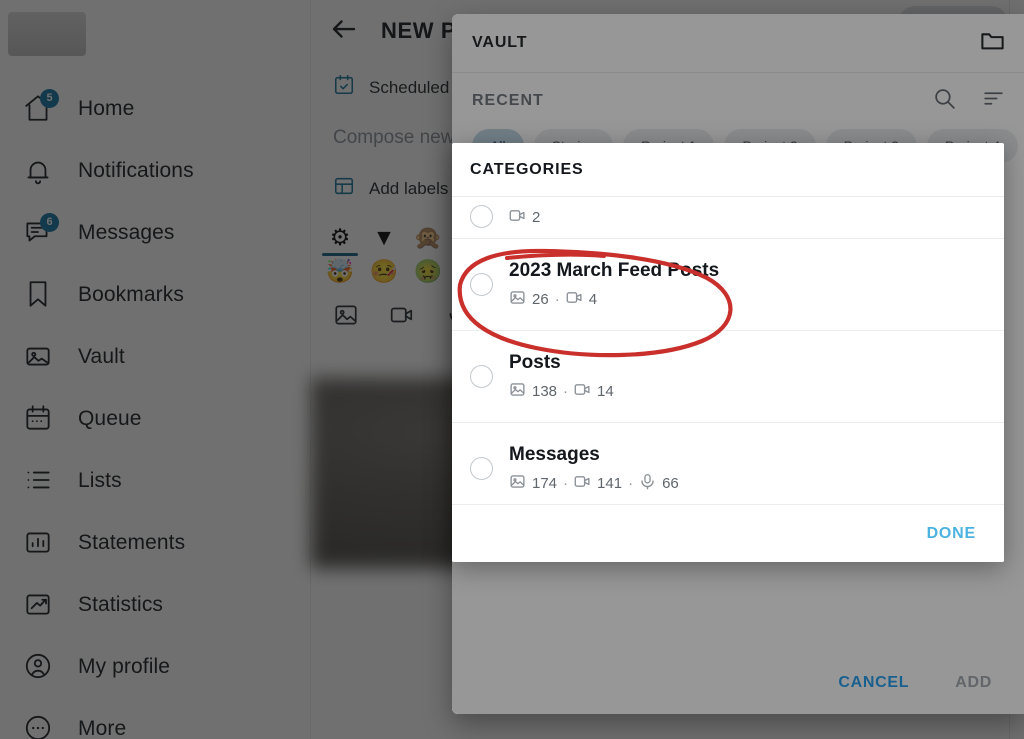 The image size is (1024, 739). I want to click on category-row-partial: 2, so click(728, 218).